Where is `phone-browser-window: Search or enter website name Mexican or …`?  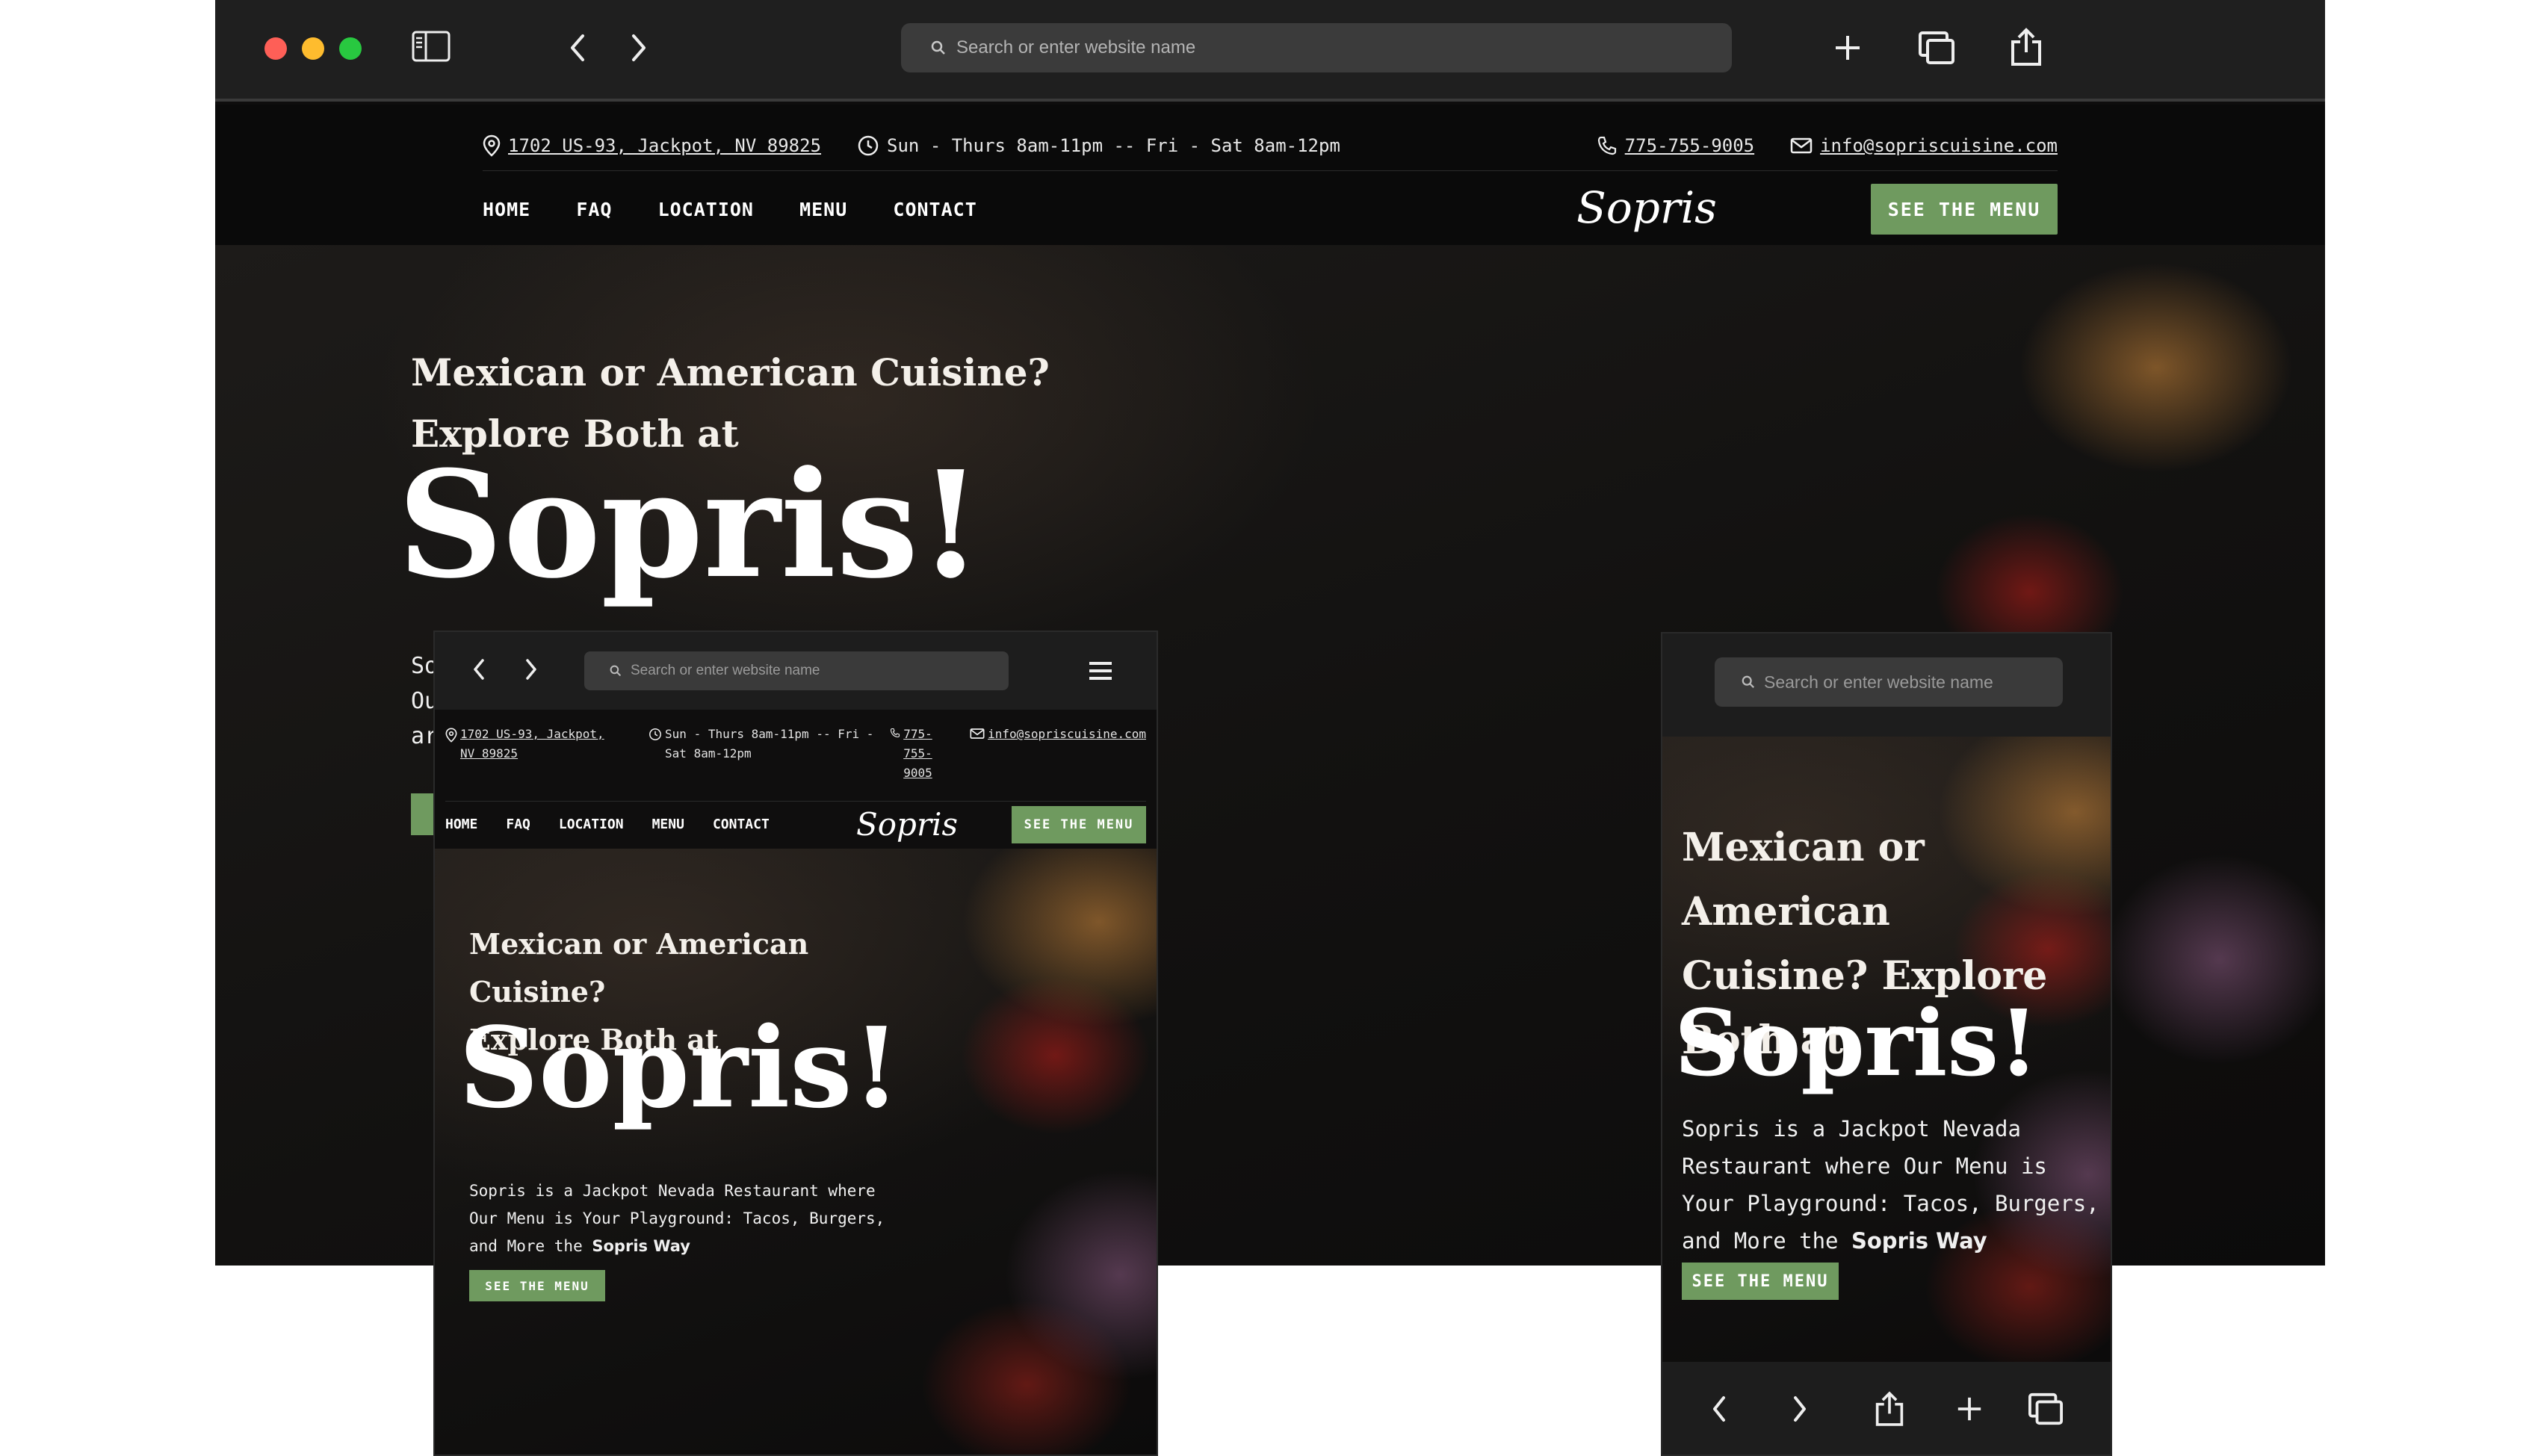 phone-browser-window: Search or enter website name Mexican or … is located at coordinates (1886, 1044).